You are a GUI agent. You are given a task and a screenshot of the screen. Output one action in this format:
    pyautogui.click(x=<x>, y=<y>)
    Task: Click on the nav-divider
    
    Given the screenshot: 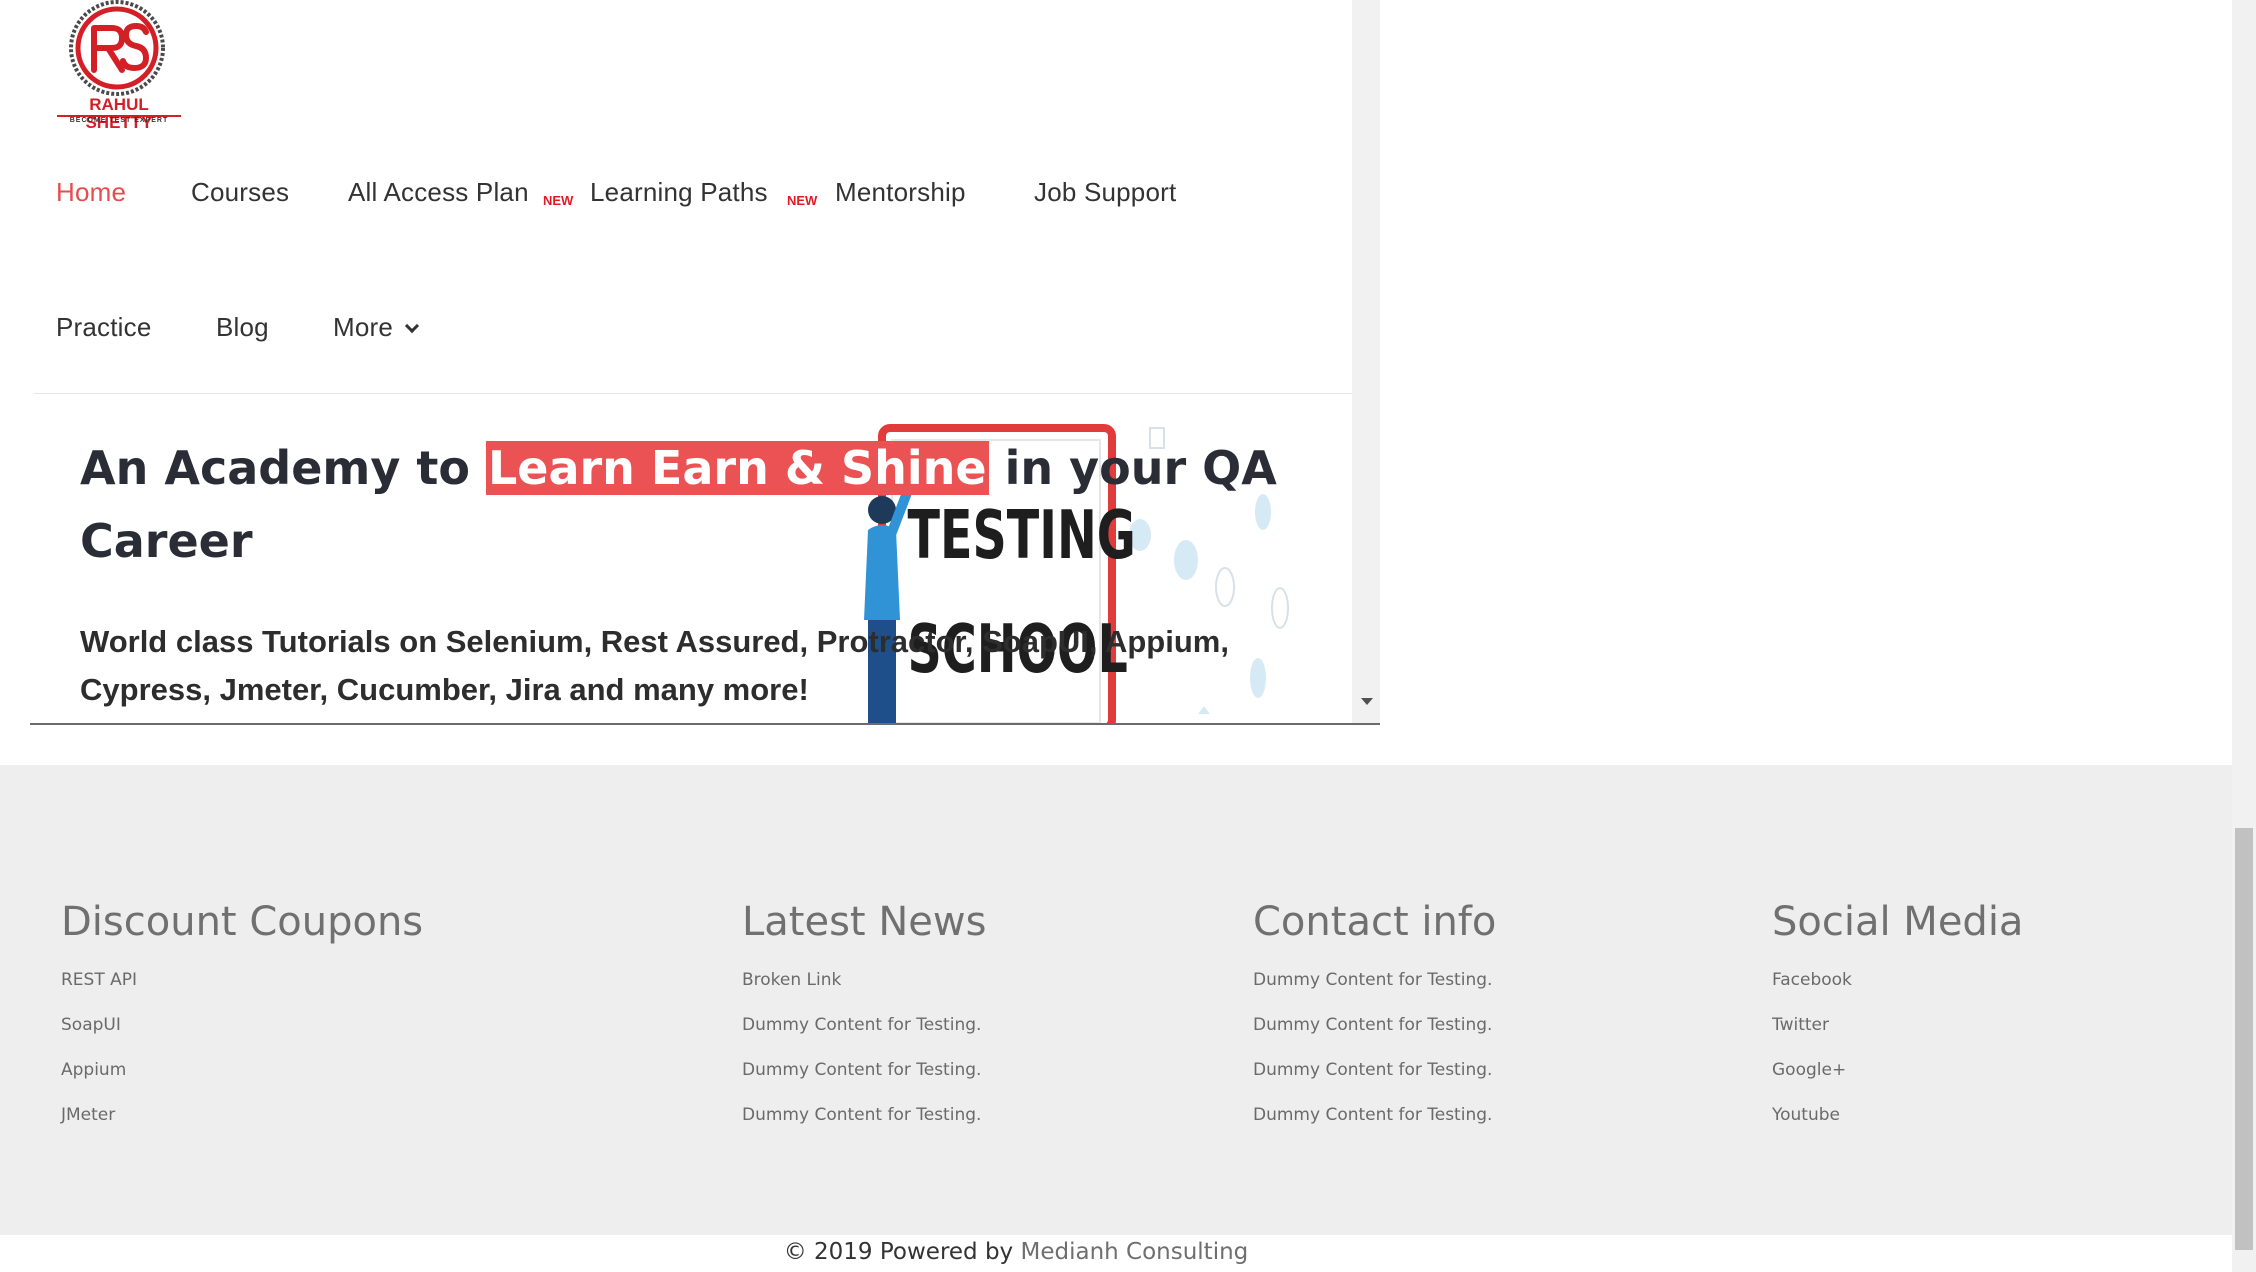 What is the action you would take?
    pyautogui.click(x=693, y=393)
    